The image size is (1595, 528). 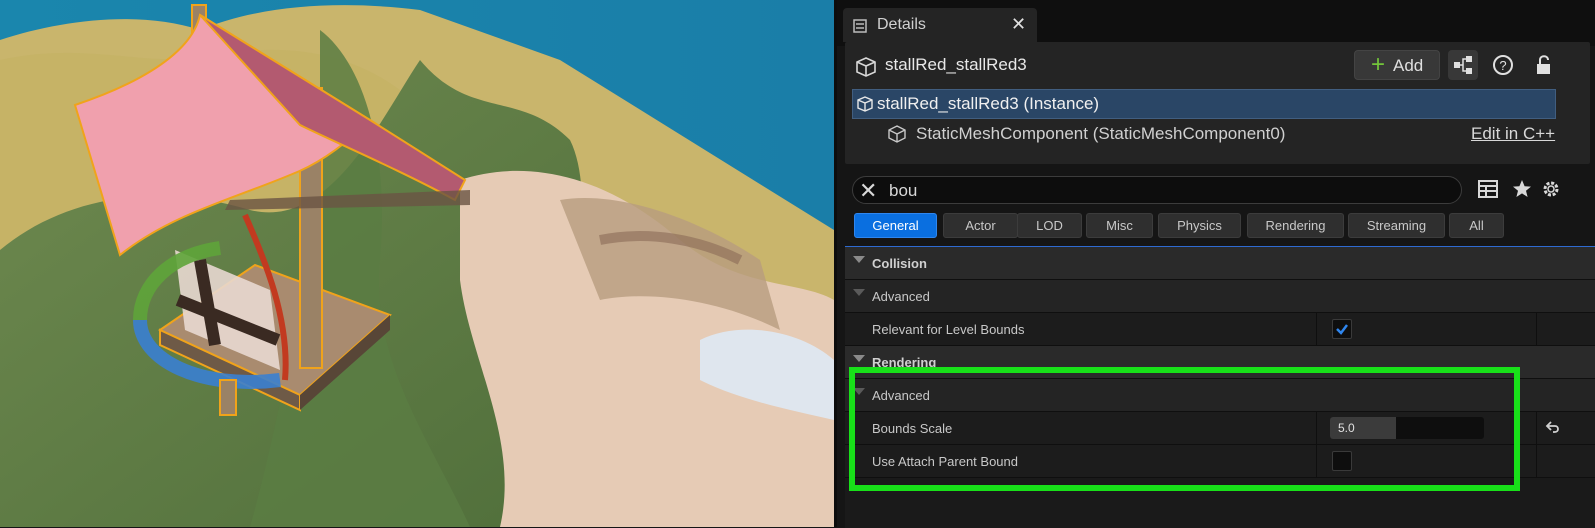 I want to click on details-icon, so click(x=860, y=26).